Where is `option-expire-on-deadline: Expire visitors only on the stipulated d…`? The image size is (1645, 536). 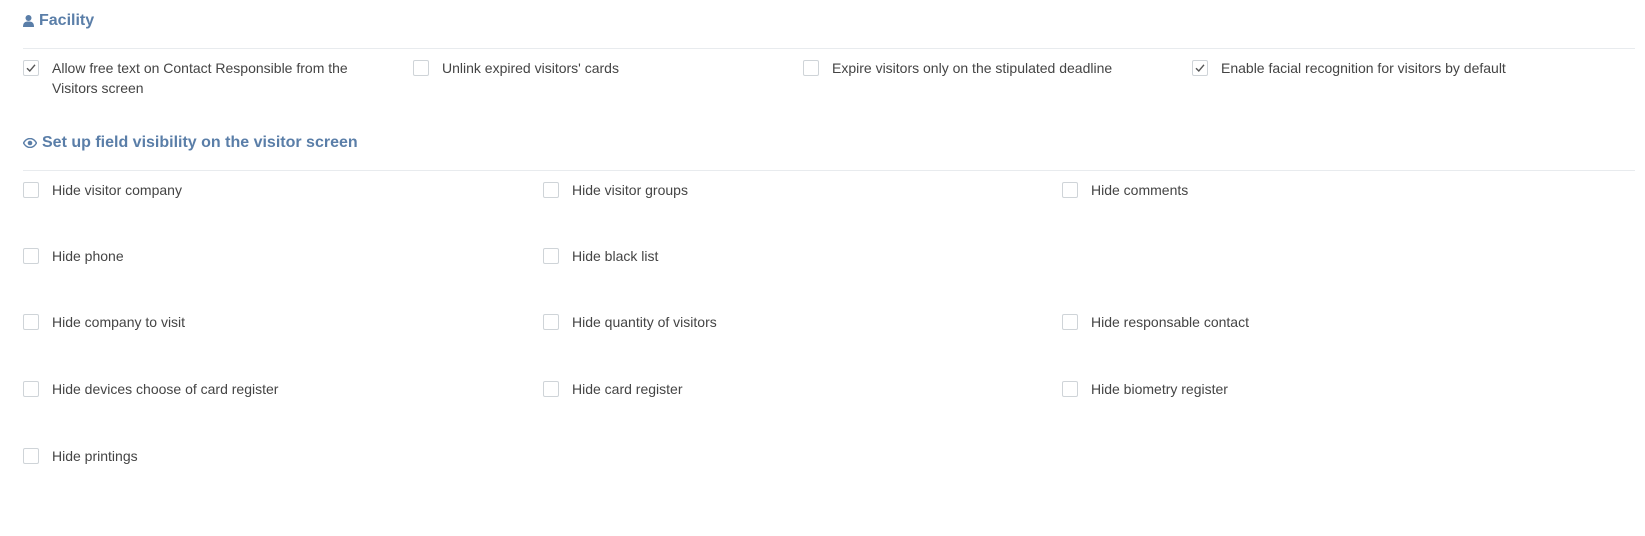
option-expire-on-deadline: Expire visitors only on the stipulated d… is located at coordinates (983, 68).